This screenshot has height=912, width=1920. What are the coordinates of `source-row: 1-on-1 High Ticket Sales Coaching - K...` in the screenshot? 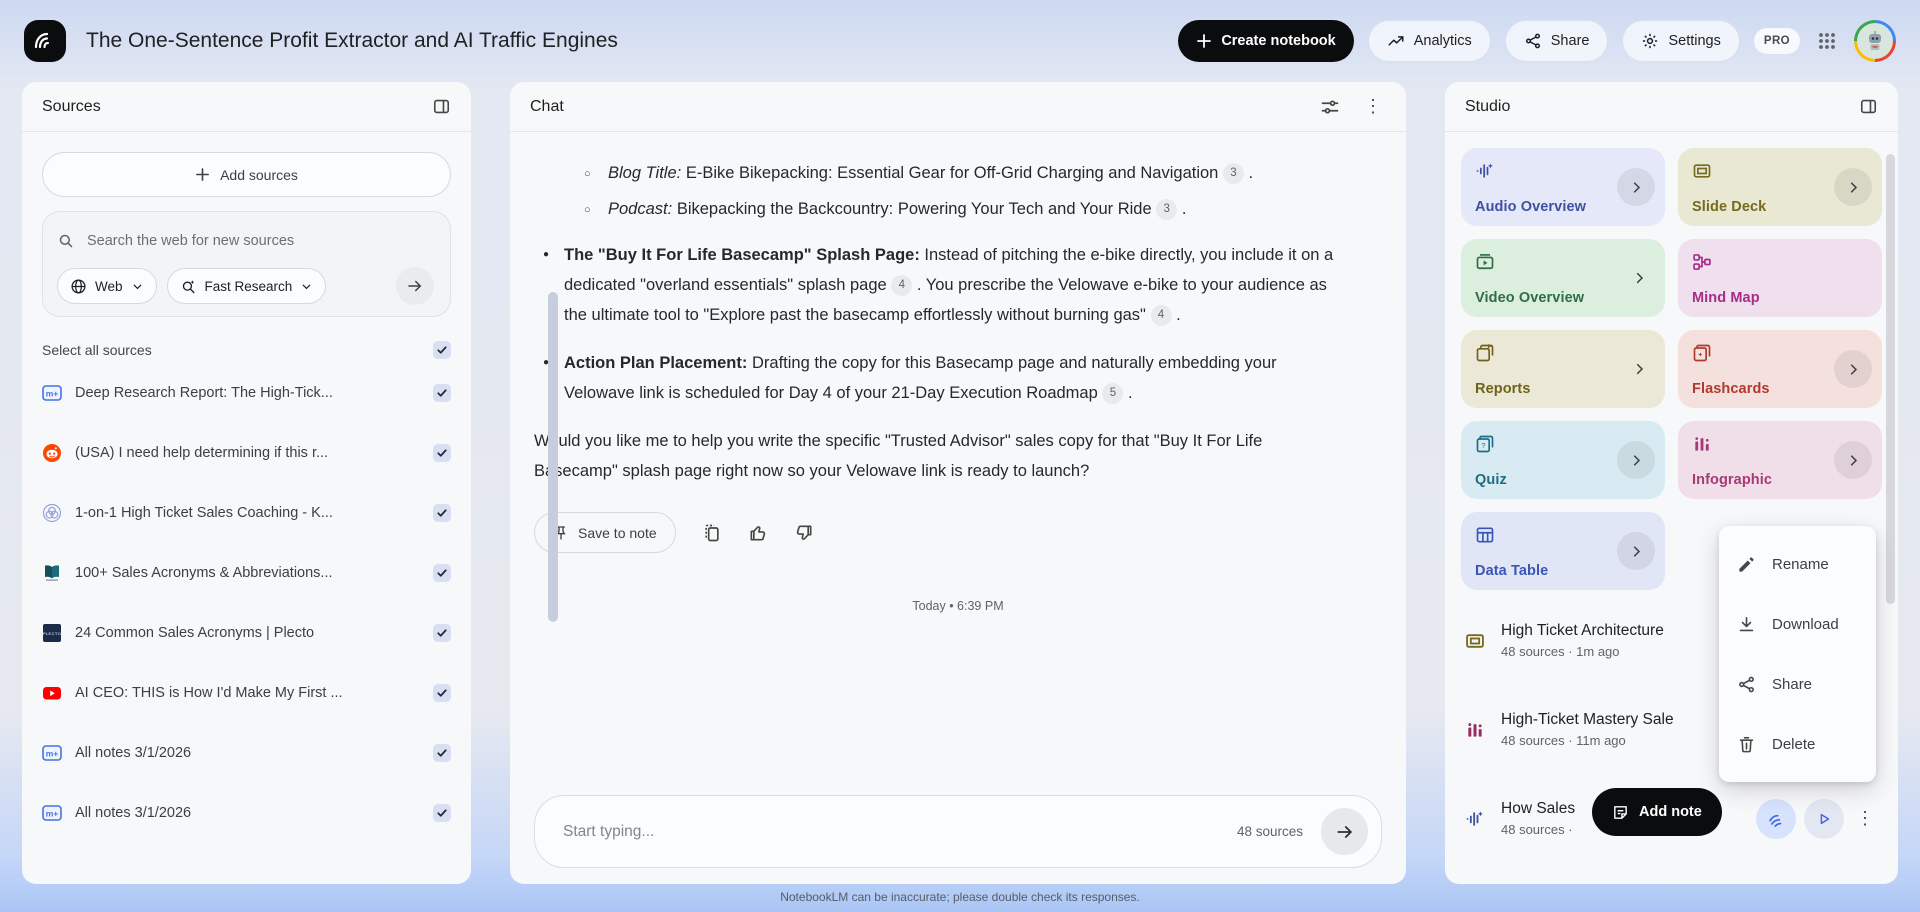 It's located at (246, 513).